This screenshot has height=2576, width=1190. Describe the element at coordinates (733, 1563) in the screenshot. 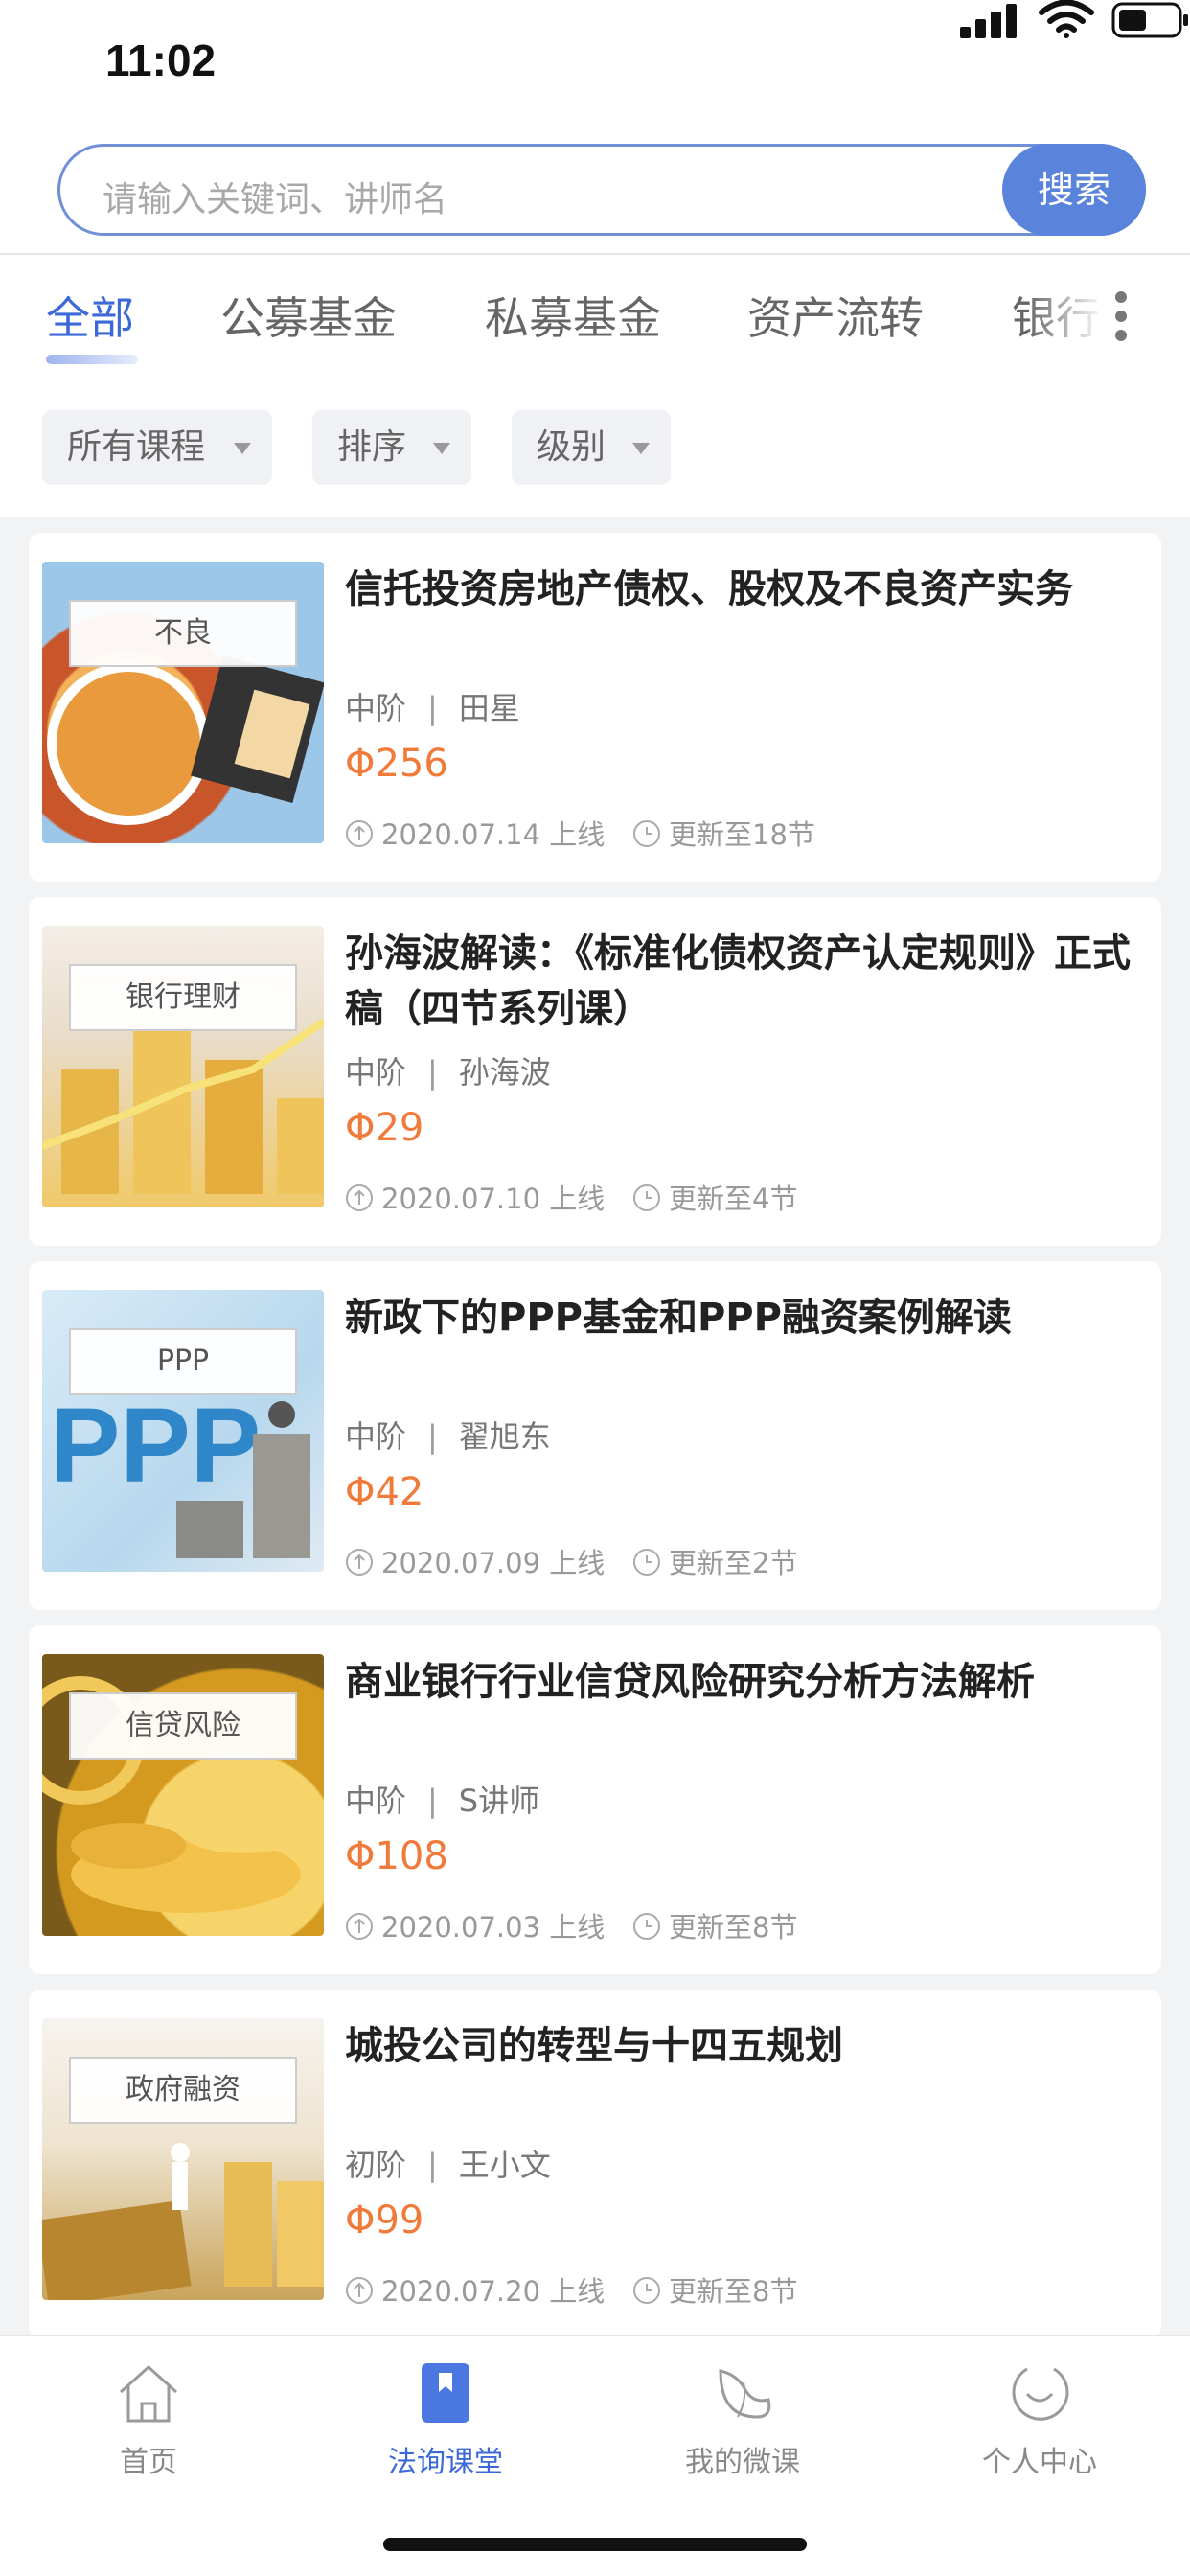

I see `update-status-text: 更新至2节` at that location.